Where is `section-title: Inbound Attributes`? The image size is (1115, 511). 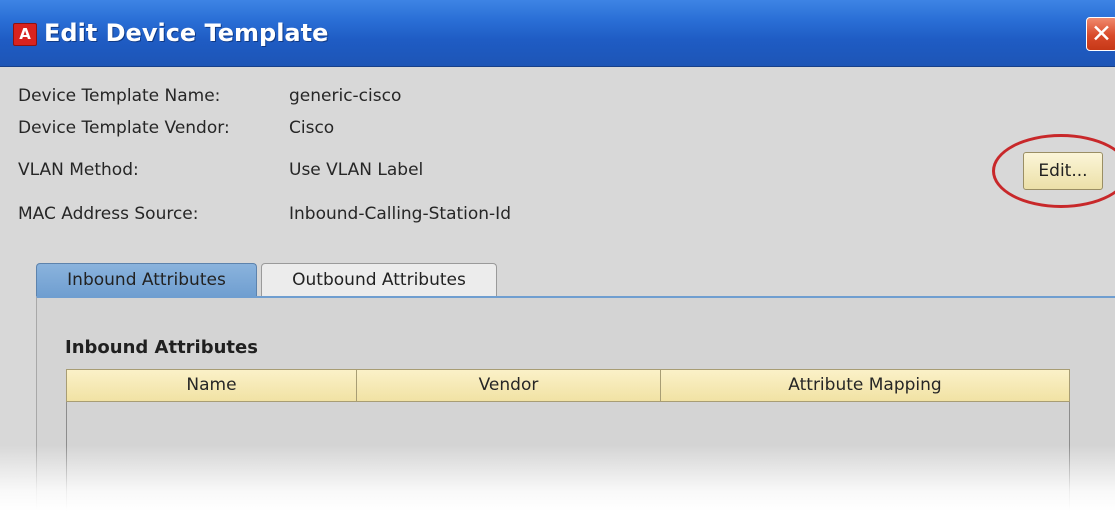 section-title: Inbound Attributes is located at coordinates (161, 347).